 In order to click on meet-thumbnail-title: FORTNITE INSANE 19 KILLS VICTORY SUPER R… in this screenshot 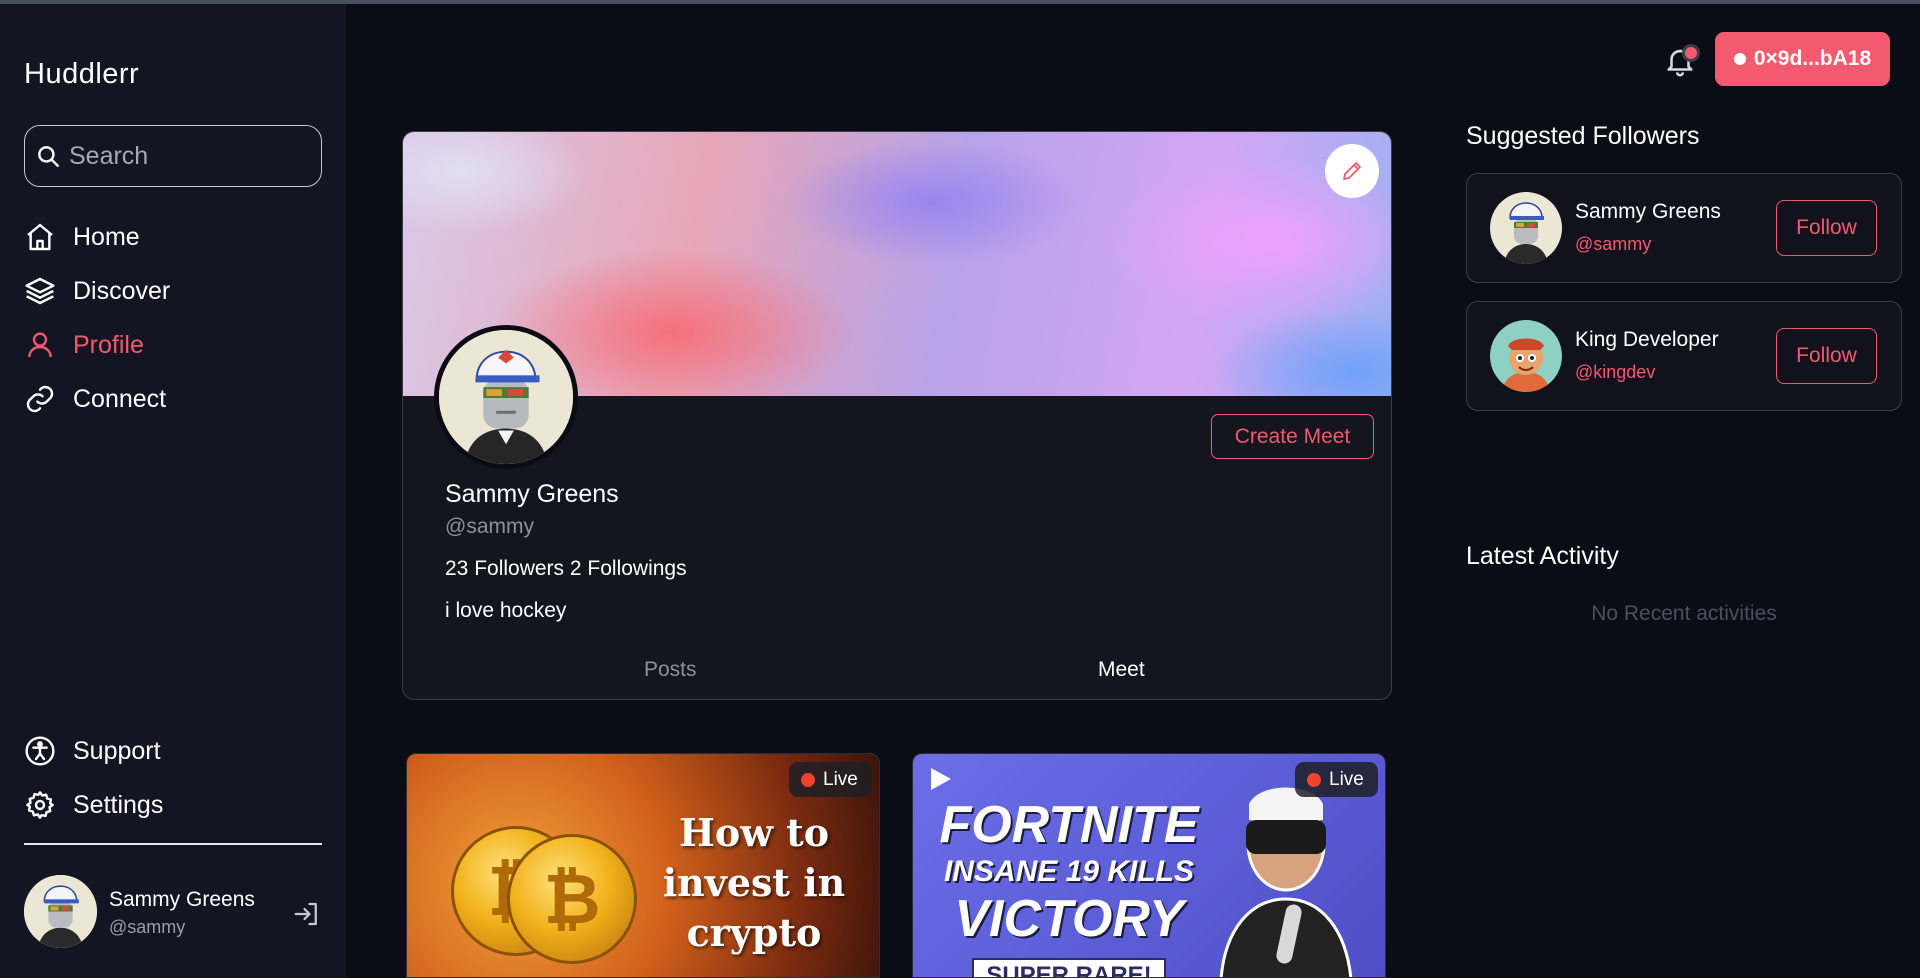, I will do `click(1069, 886)`.